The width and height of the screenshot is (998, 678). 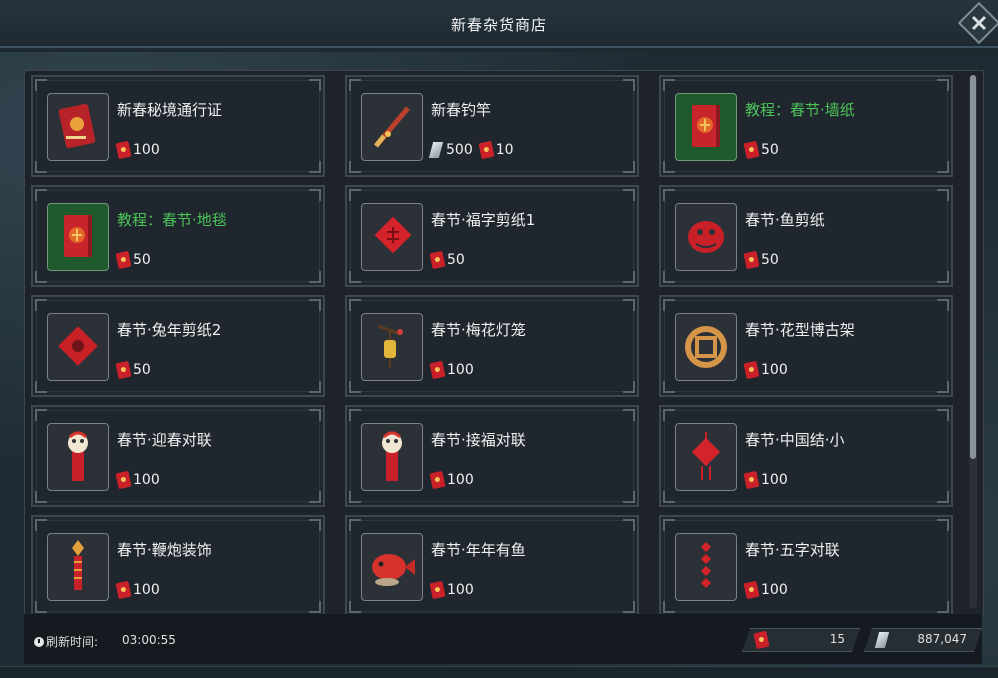 What do you see at coordinates (78, 237) in the screenshot?
I see `tutorial-book-icon` at bounding box center [78, 237].